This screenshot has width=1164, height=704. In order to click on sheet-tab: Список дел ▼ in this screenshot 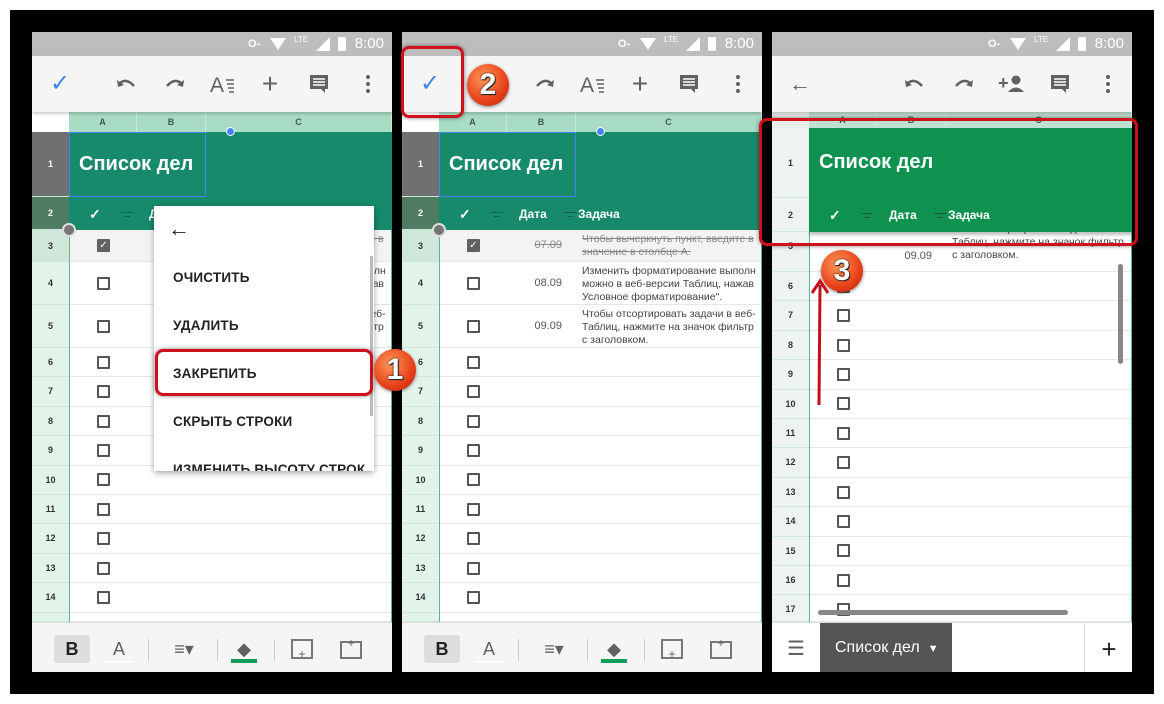, I will do `click(886, 647)`.